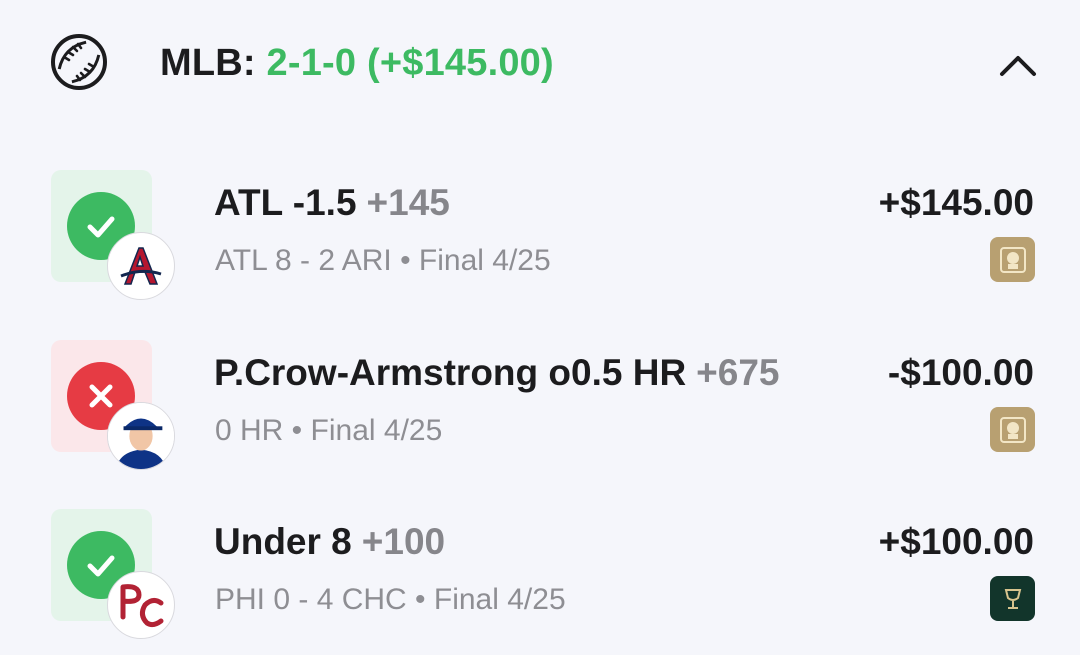  What do you see at coordinates (410, 63) in the screenshot?
I see `league-record: 2-1-0 (+$145.00)` at bounding box center [410, 63].